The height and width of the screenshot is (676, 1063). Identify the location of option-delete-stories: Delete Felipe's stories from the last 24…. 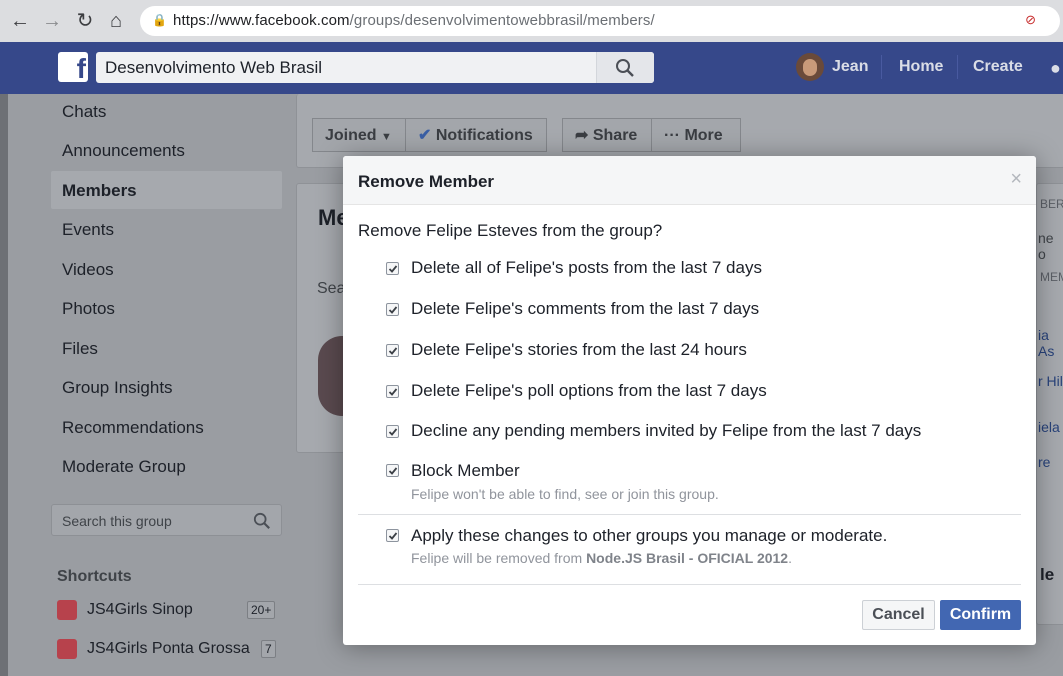
(579, 350).